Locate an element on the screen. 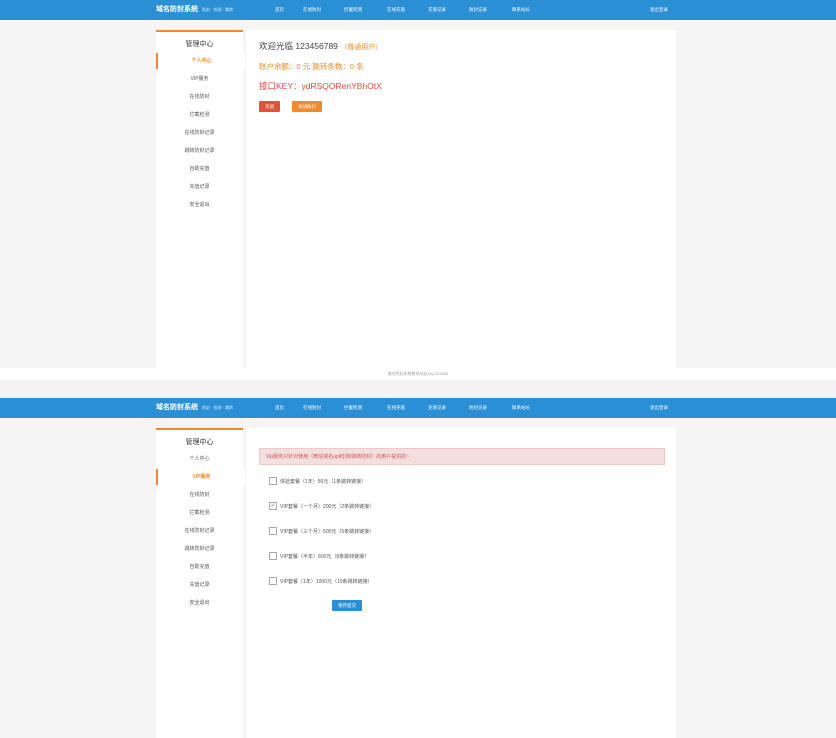 This screenshot has width=836, height=738. welcome-text: 欢迎光临 123456789 （普通用户） is located at coordinates (320, 46).